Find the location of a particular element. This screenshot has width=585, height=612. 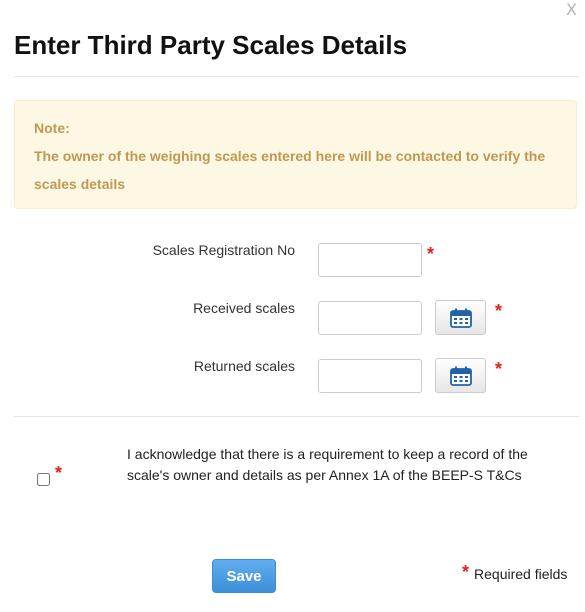

note-title: Note: is located at coordinates (52, 128).